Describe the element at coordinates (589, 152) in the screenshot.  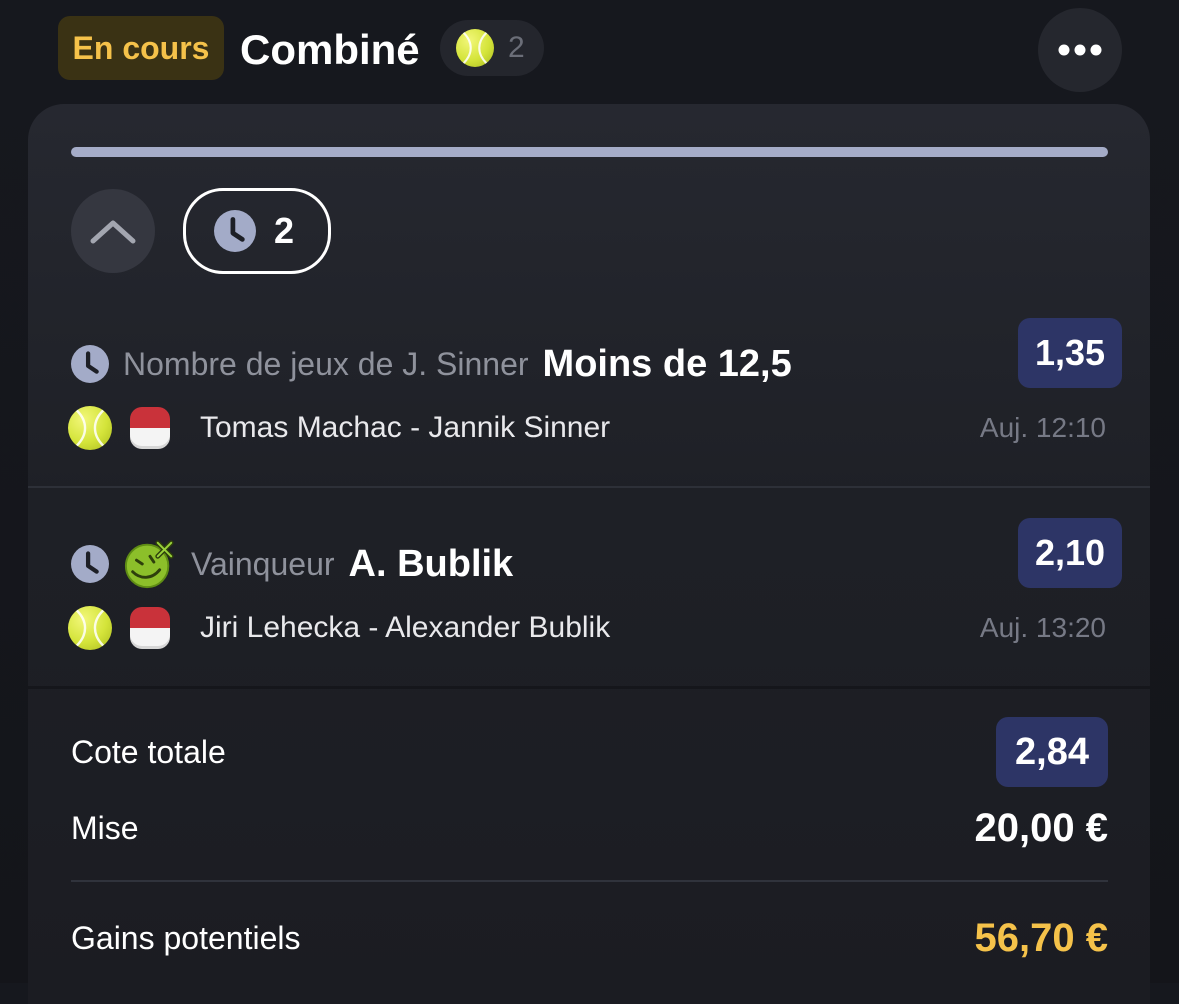
I see `bet-progress-bar` at that location.